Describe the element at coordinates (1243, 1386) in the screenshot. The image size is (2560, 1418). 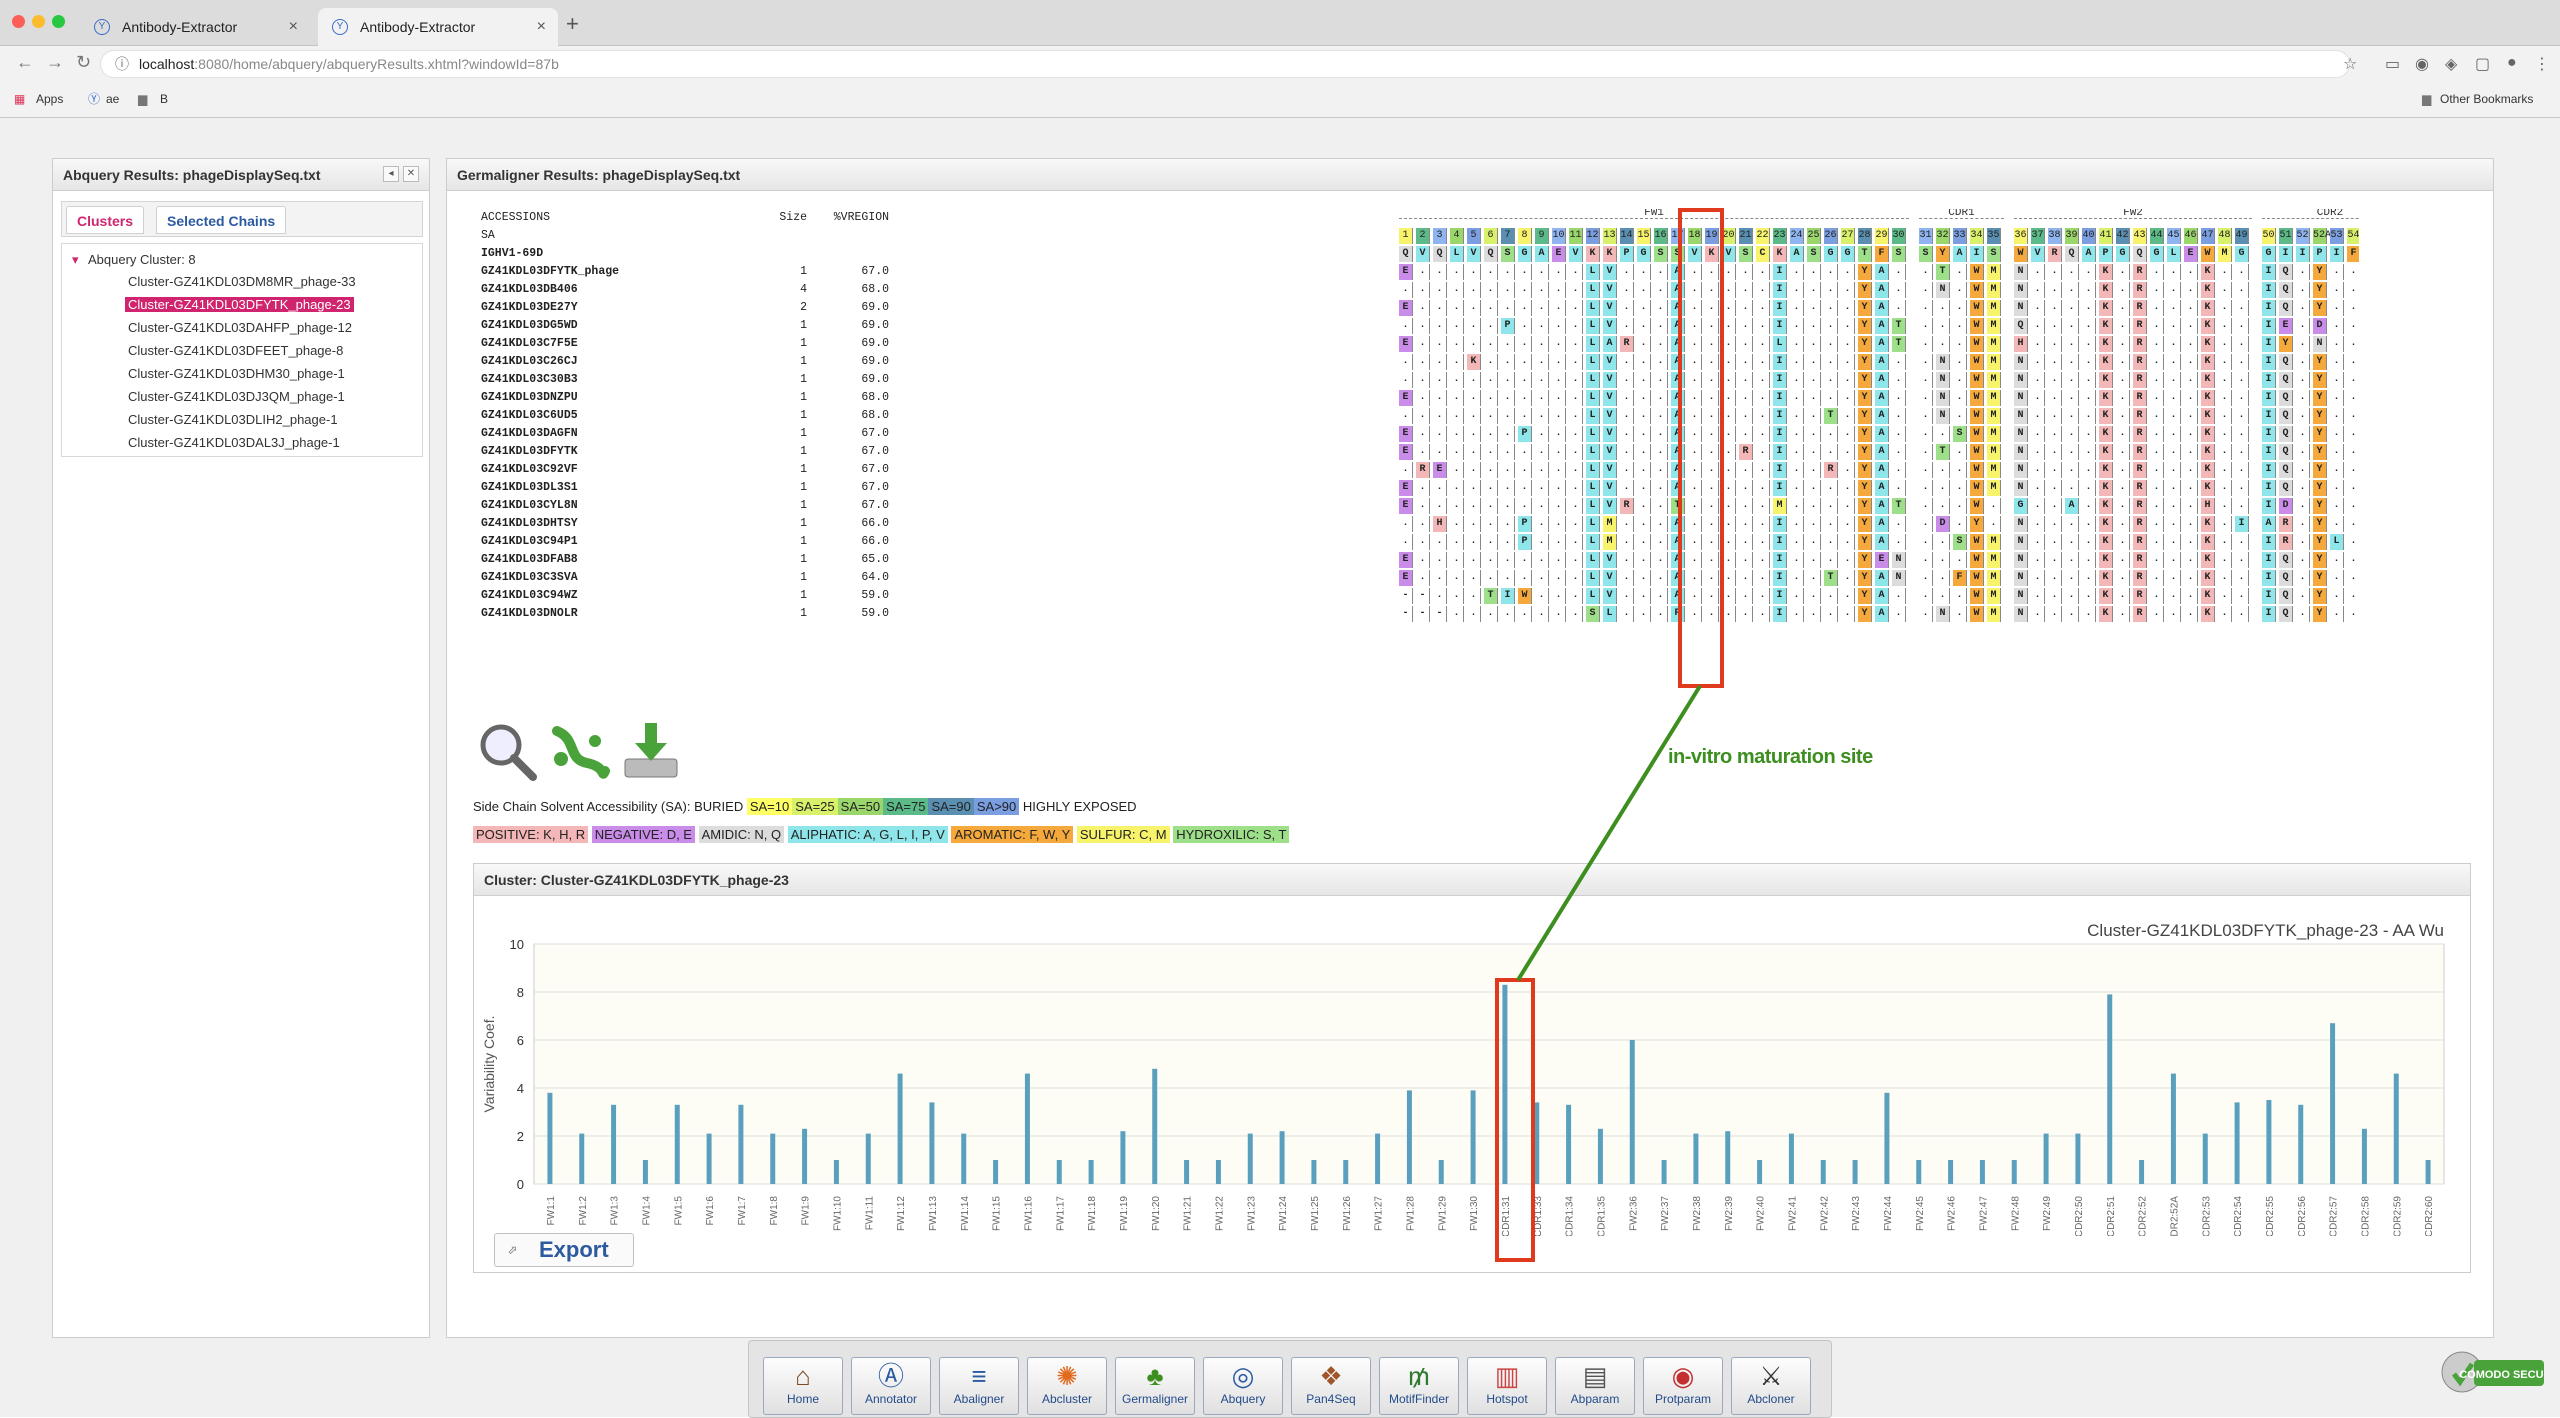
I see `dock-abquery-button: ◎ Abquery` at that location.